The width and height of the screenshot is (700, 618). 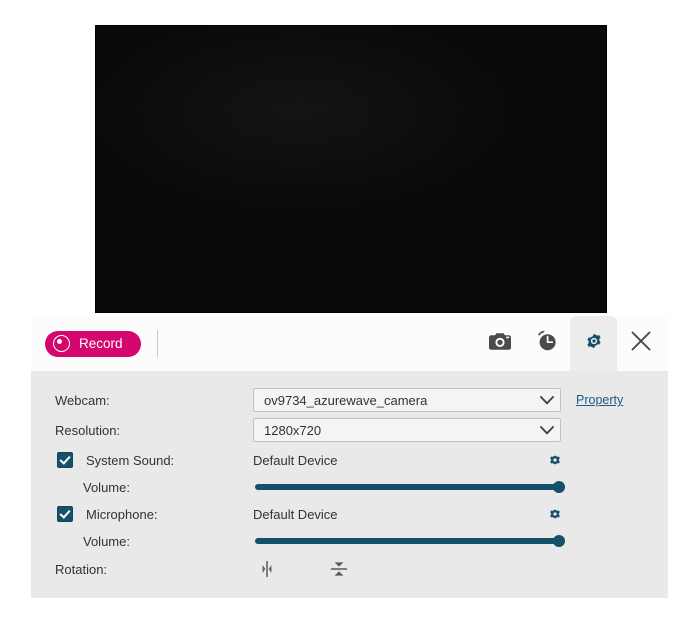 What do you see at coordinates (106, 541) in the screenshot?
I see `microphone-volume-label: Volume:` at bounding box center [106, 541].